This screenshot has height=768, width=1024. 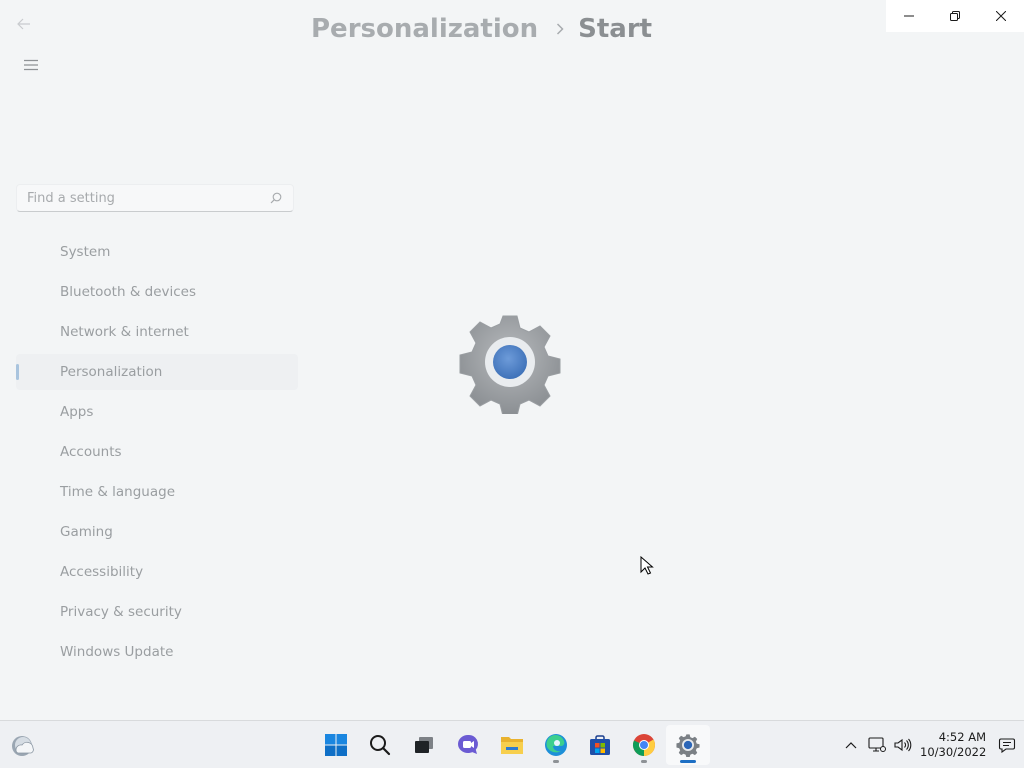 I want to click on sidebar-item-privacy-security: Privacy & security, so click(x=157, y=612).